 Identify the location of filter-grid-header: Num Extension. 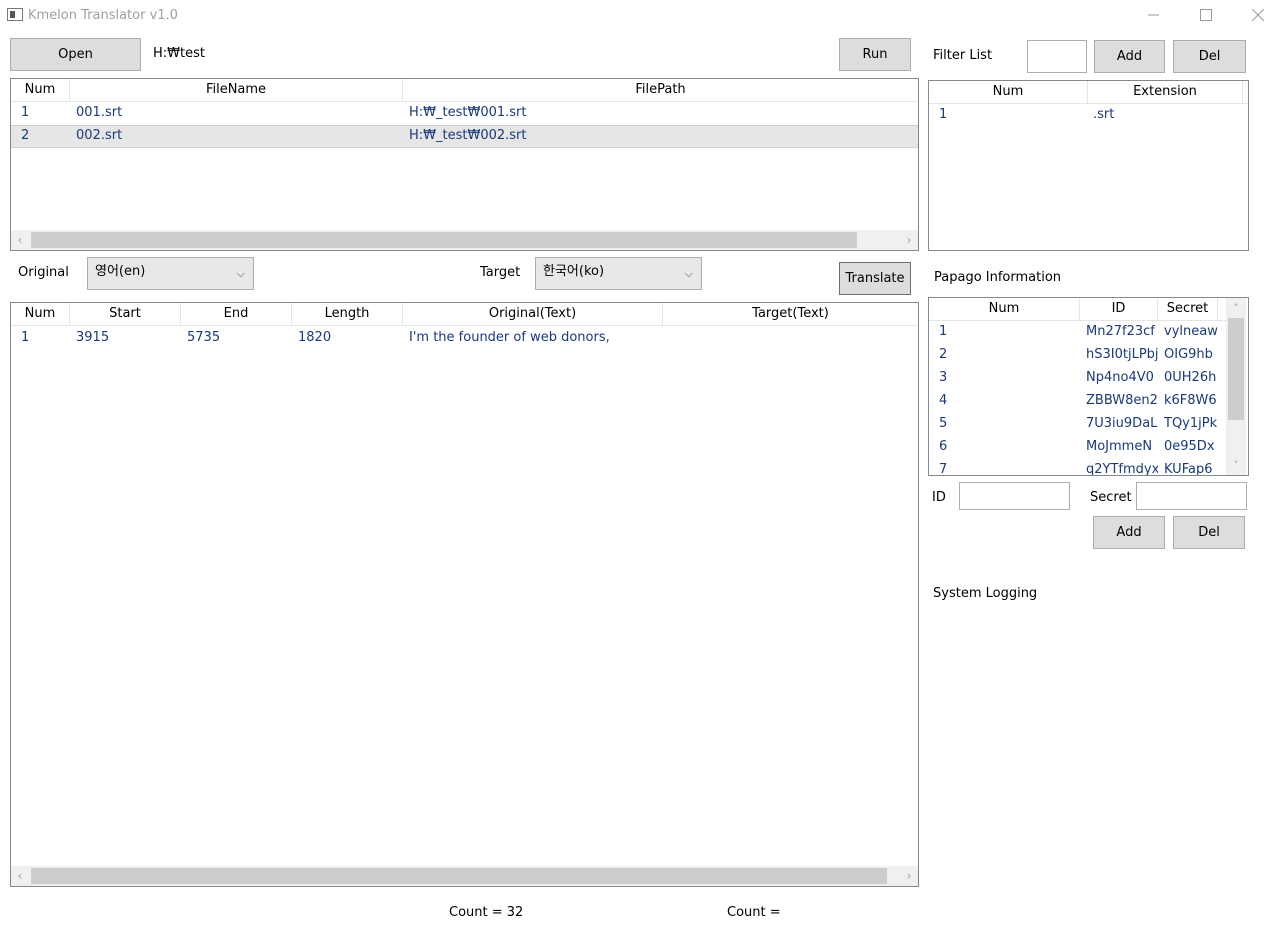
(1088, 92).